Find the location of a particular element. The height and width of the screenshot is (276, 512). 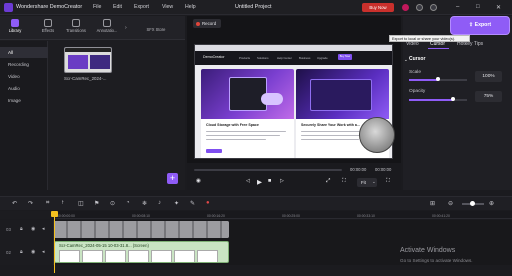

category-audio: Audio is located at coordinates (24, 88).